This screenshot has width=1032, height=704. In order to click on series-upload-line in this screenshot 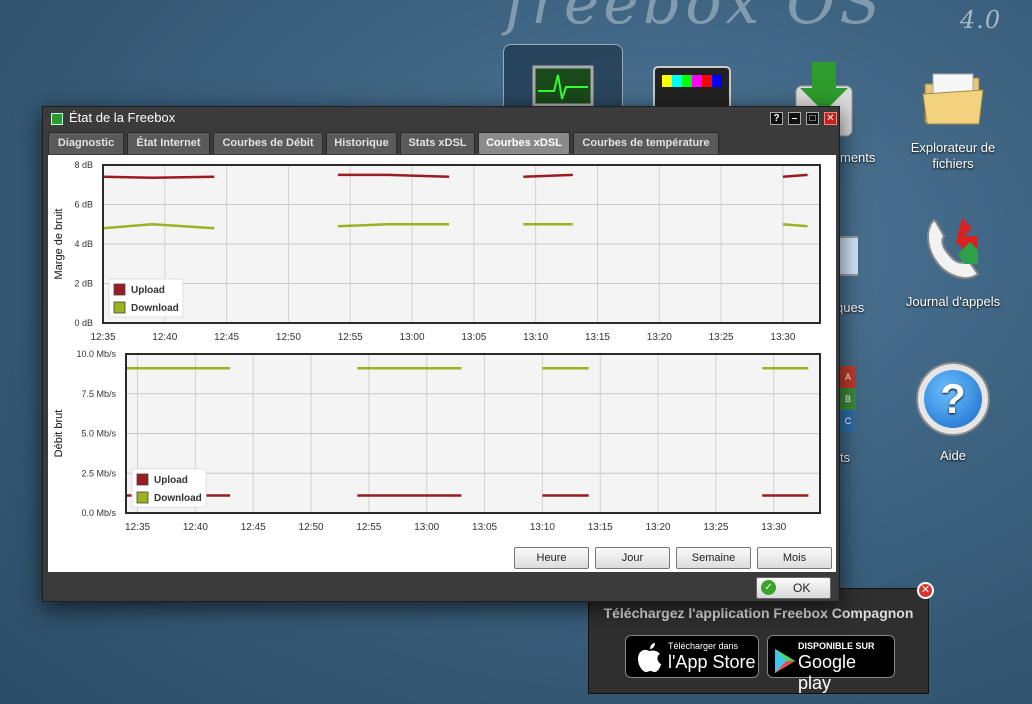, I will do `click(158, 177)`.